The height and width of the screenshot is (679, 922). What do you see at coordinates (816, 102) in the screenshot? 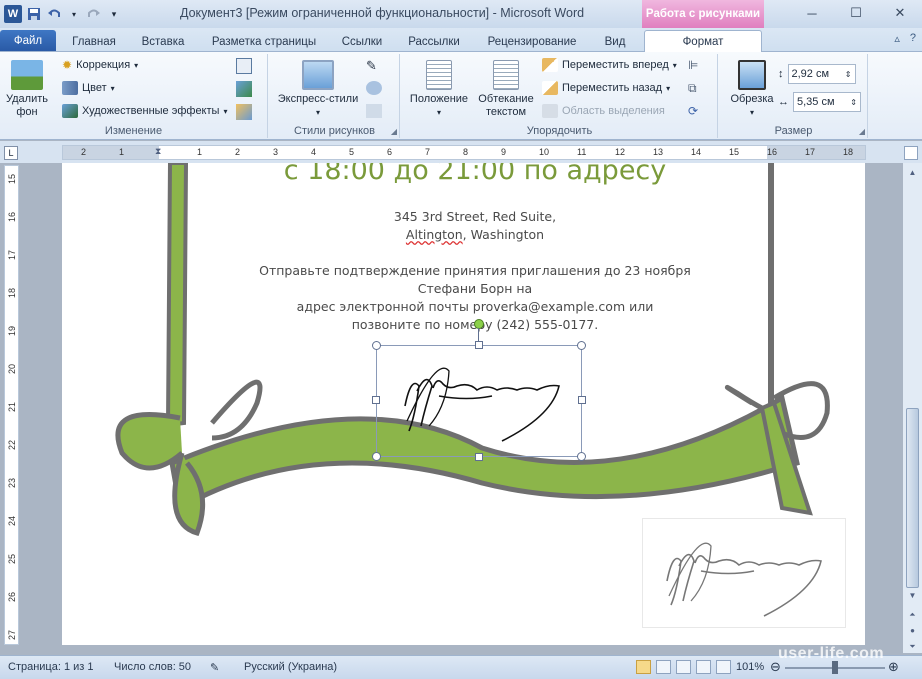
I see `width-value: 5,35 см` at bounding box center [816, 102].